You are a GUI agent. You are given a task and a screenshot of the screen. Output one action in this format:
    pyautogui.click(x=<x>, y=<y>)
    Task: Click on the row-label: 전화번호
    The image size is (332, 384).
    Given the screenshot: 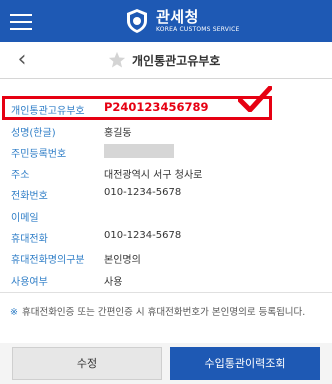 What is the action you would take?
    pyautogui.click(x=29, y=196)
    